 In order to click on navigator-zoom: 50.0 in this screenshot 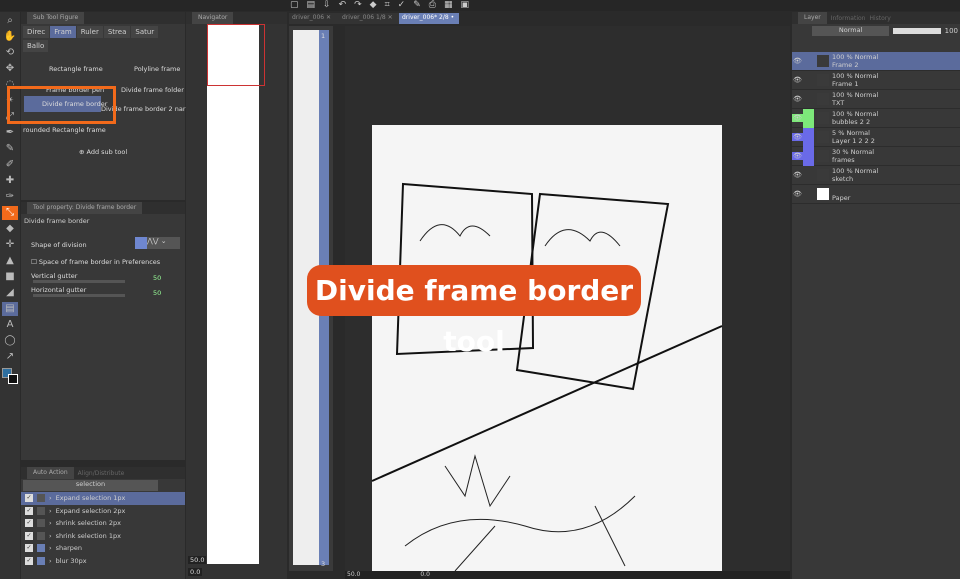, I will do `click(197, 560)`.